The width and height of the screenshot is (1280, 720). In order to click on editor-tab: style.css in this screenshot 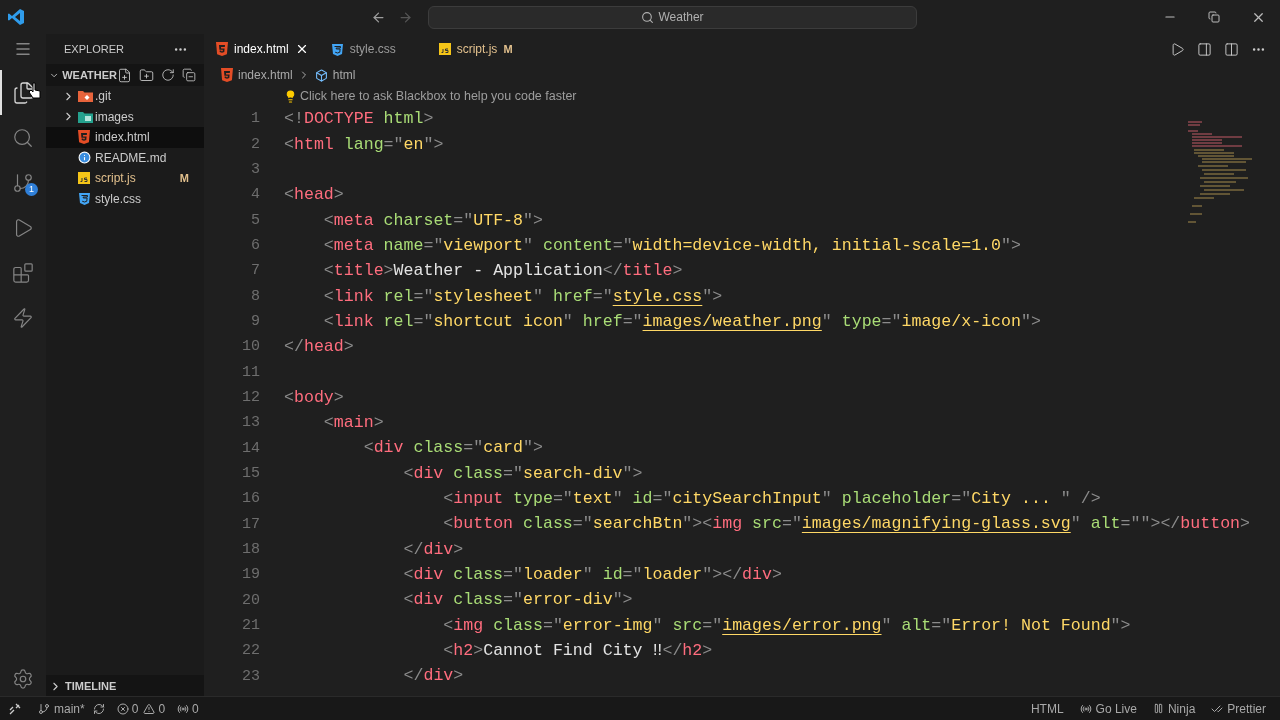, I will do `click(372, 49)`.